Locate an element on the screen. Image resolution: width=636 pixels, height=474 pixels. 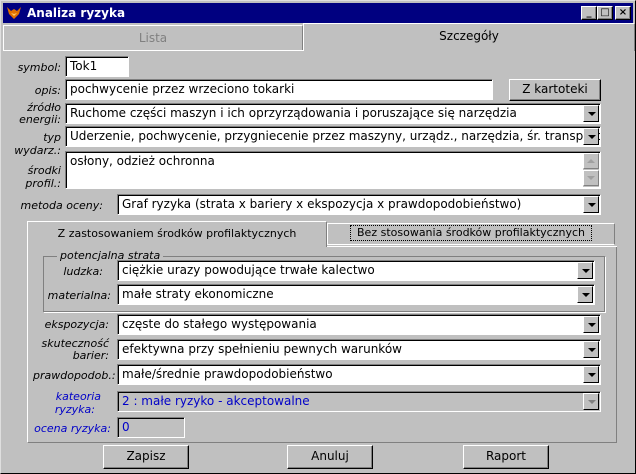
materialna-value: małe straty ekonomiczne is located at coordinates (198, 294).